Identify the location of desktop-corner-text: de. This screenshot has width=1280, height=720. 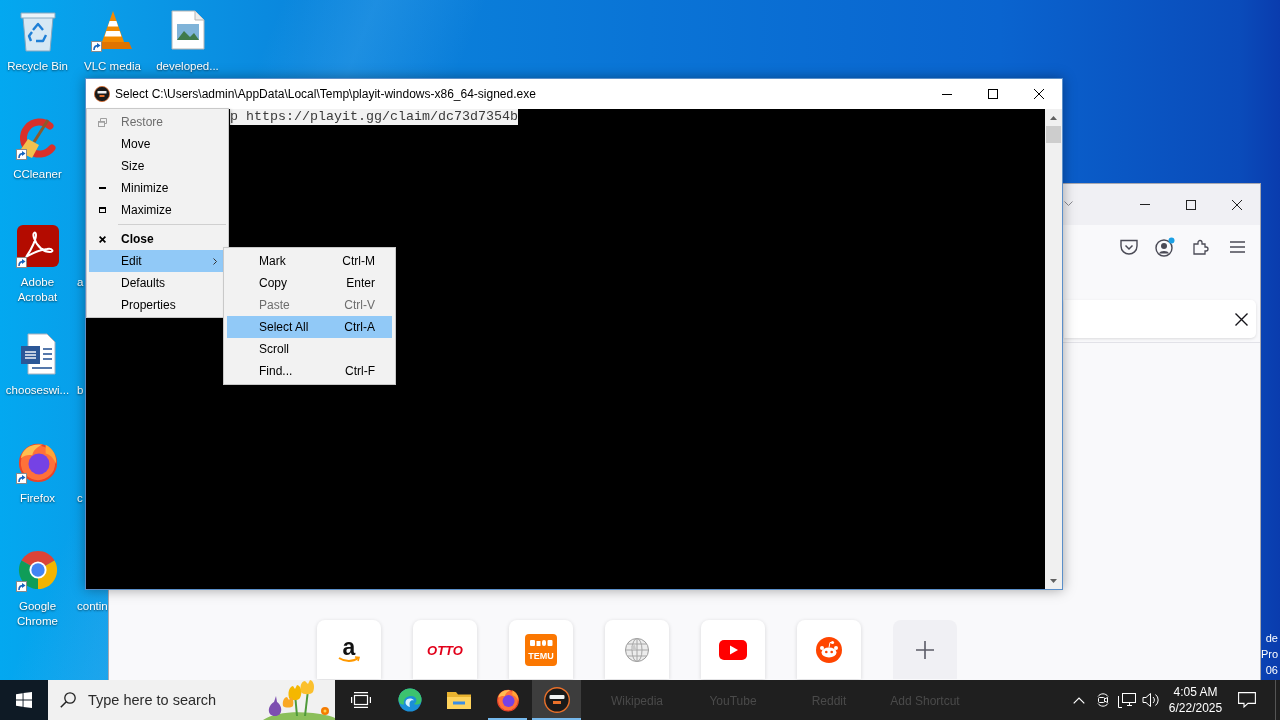
(1271, 638).